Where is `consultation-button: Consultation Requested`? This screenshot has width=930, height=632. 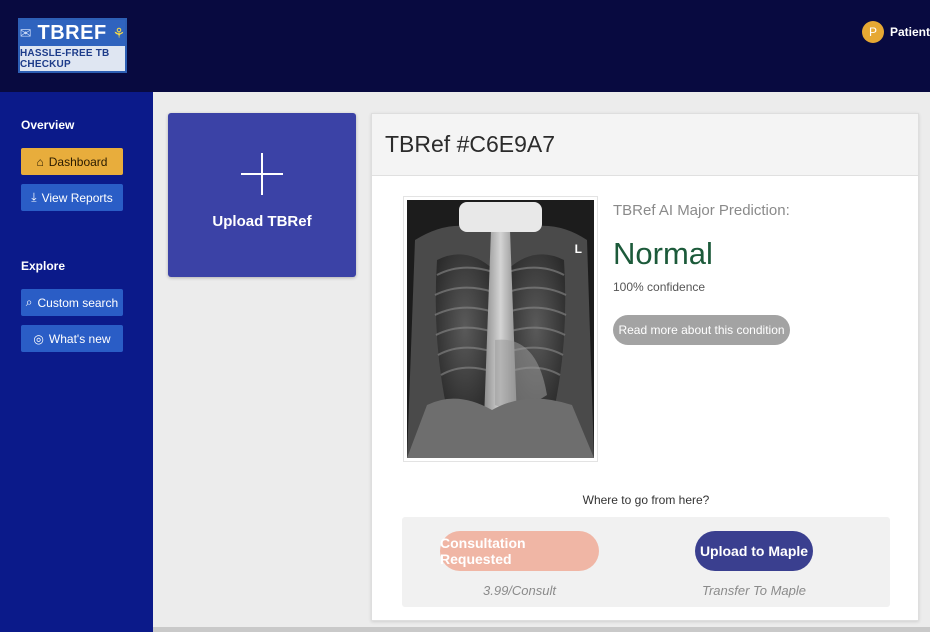 consultation-button: Consultation Requested is located at coordinates (519, 551).